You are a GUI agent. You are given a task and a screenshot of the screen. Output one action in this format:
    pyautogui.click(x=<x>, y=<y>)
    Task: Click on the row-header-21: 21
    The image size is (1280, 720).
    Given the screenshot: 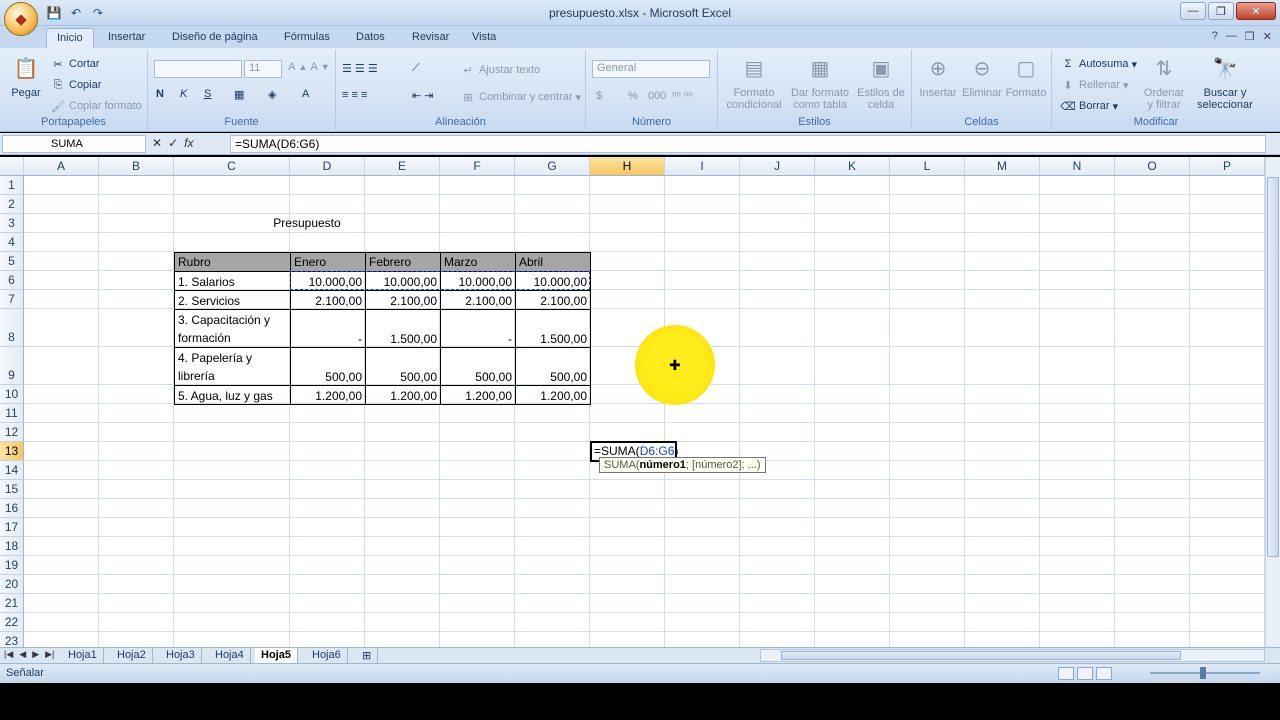 What is the action you would take?
    pyautogui.click(x=12, y=603)
    